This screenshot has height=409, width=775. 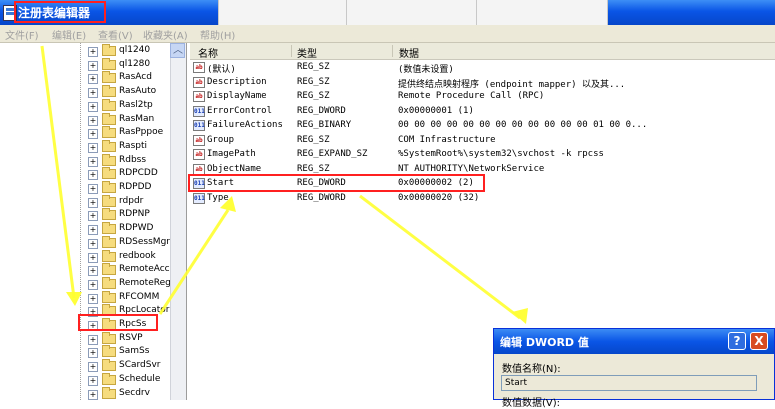 I want to click on tree-item-label: RemoteRegi, so click(x=146, y=282).